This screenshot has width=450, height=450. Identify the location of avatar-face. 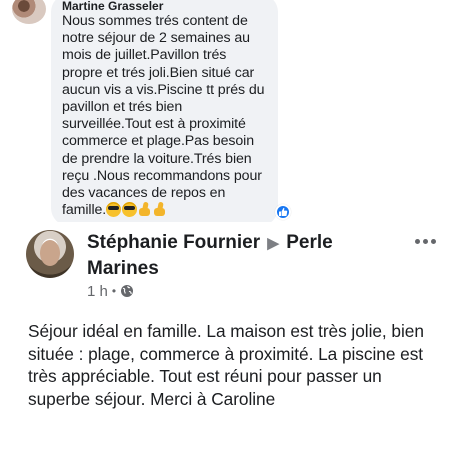
(50, 253).